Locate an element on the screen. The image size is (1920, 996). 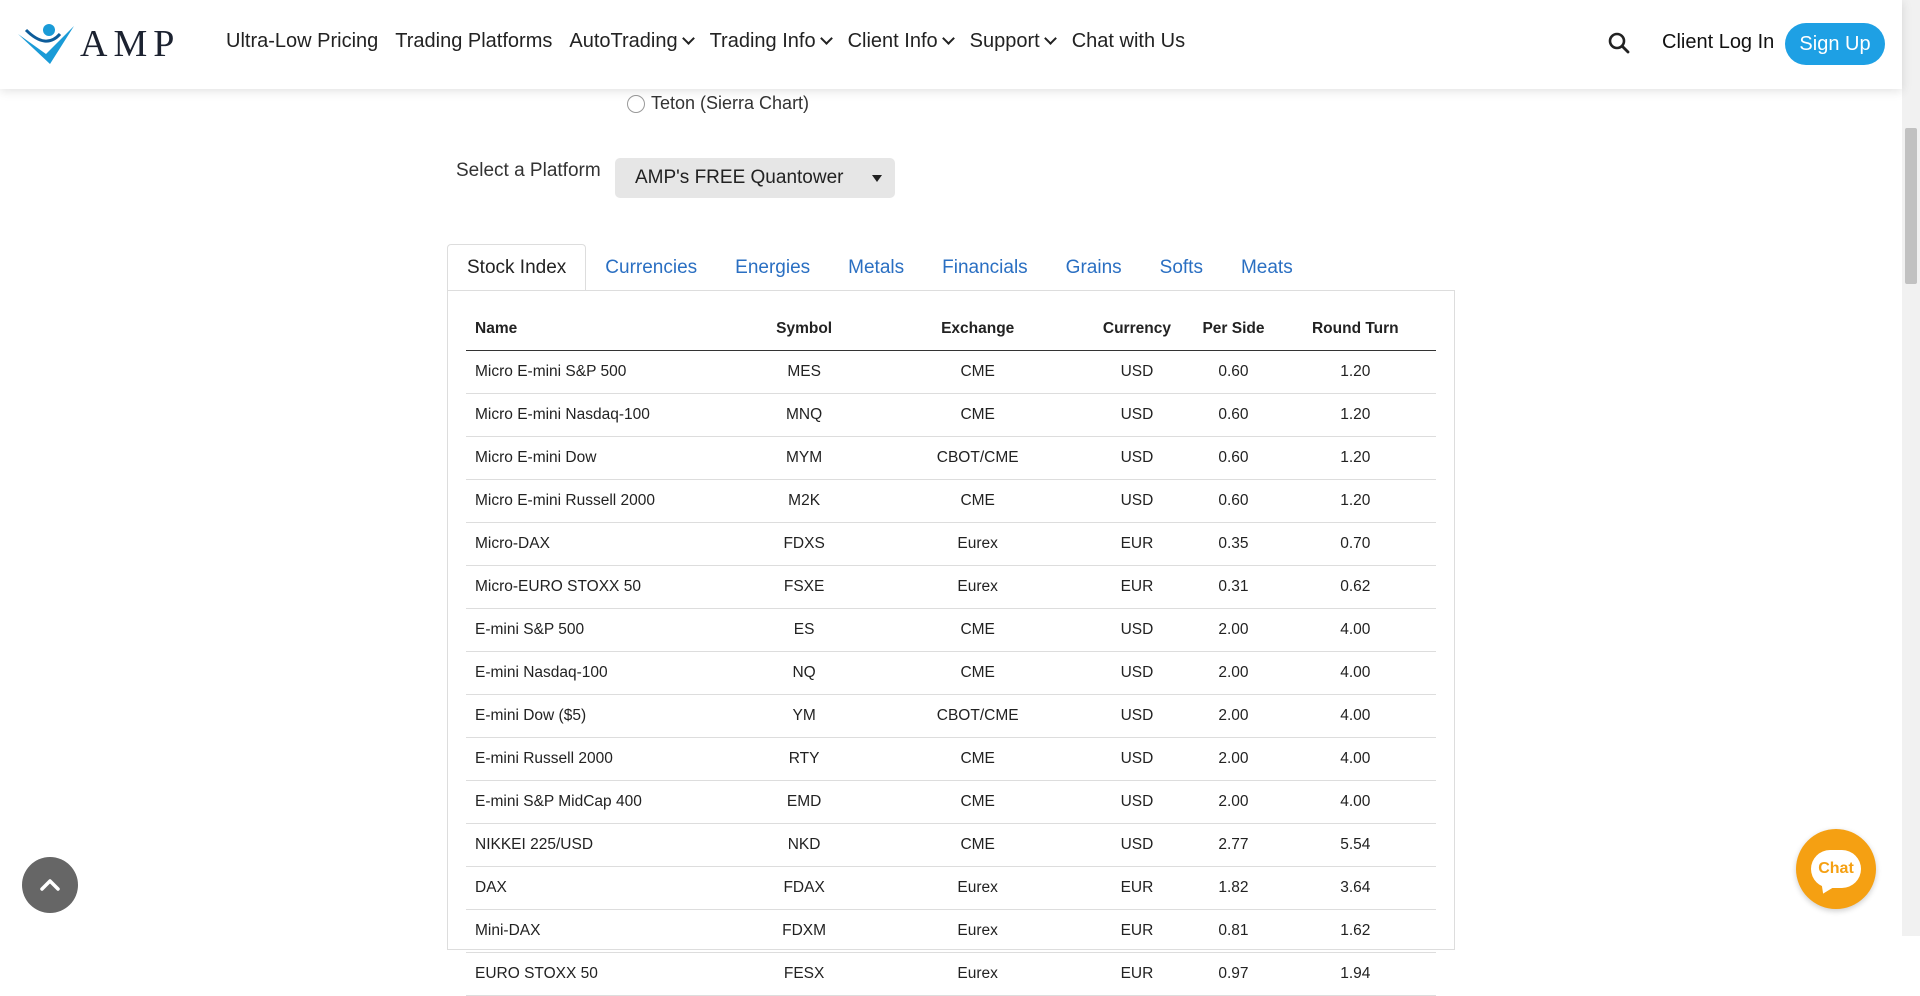
search-icon is located at coordinates (1619, 43).